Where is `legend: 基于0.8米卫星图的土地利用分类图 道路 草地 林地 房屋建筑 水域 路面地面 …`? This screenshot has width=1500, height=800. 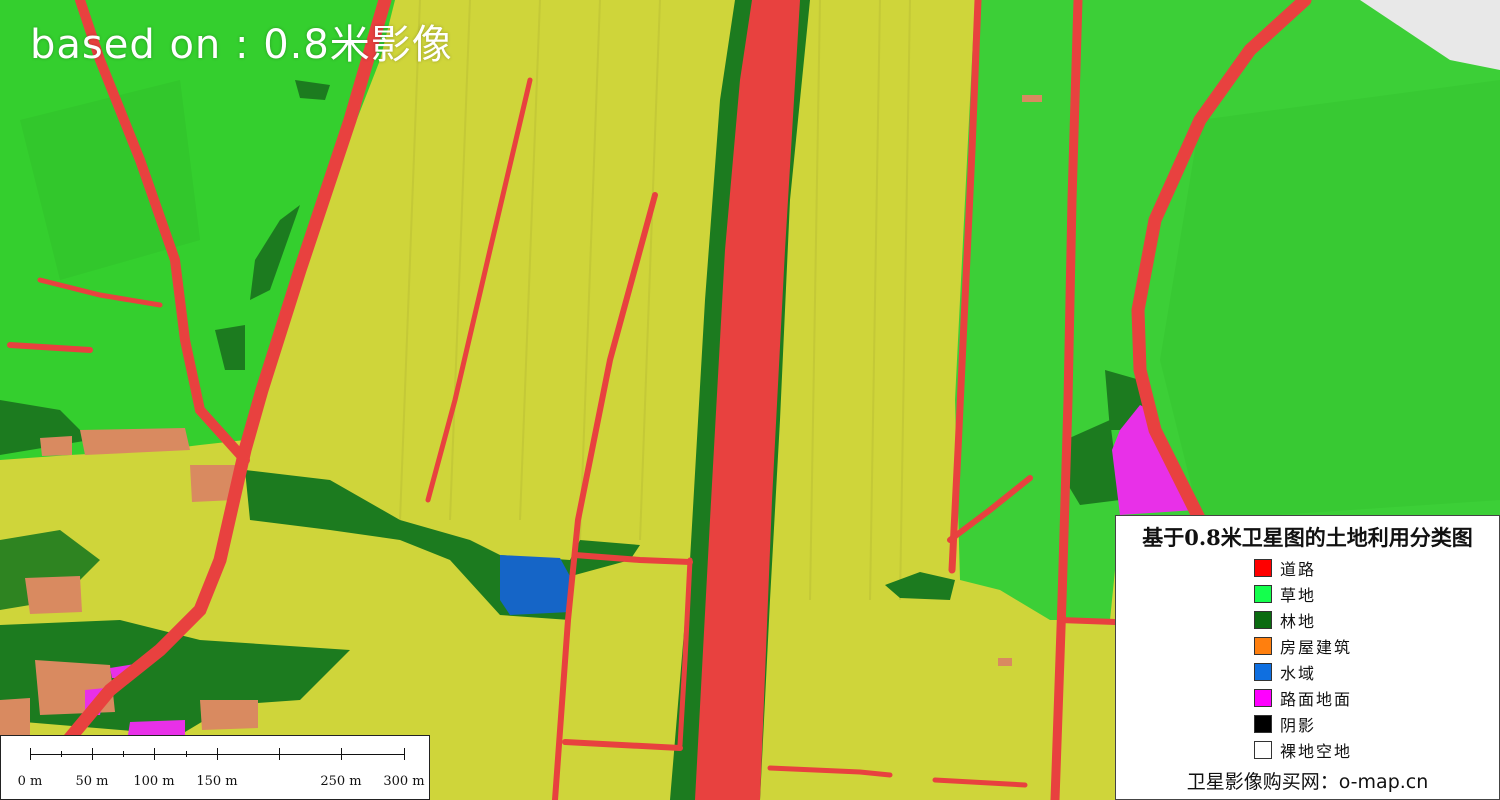
legend: 基于0.8米卫星图的土地利用分类图 道路 草地 林地 房屋建筑 水域 路面地面 … is located at coordinates (1307, 657).